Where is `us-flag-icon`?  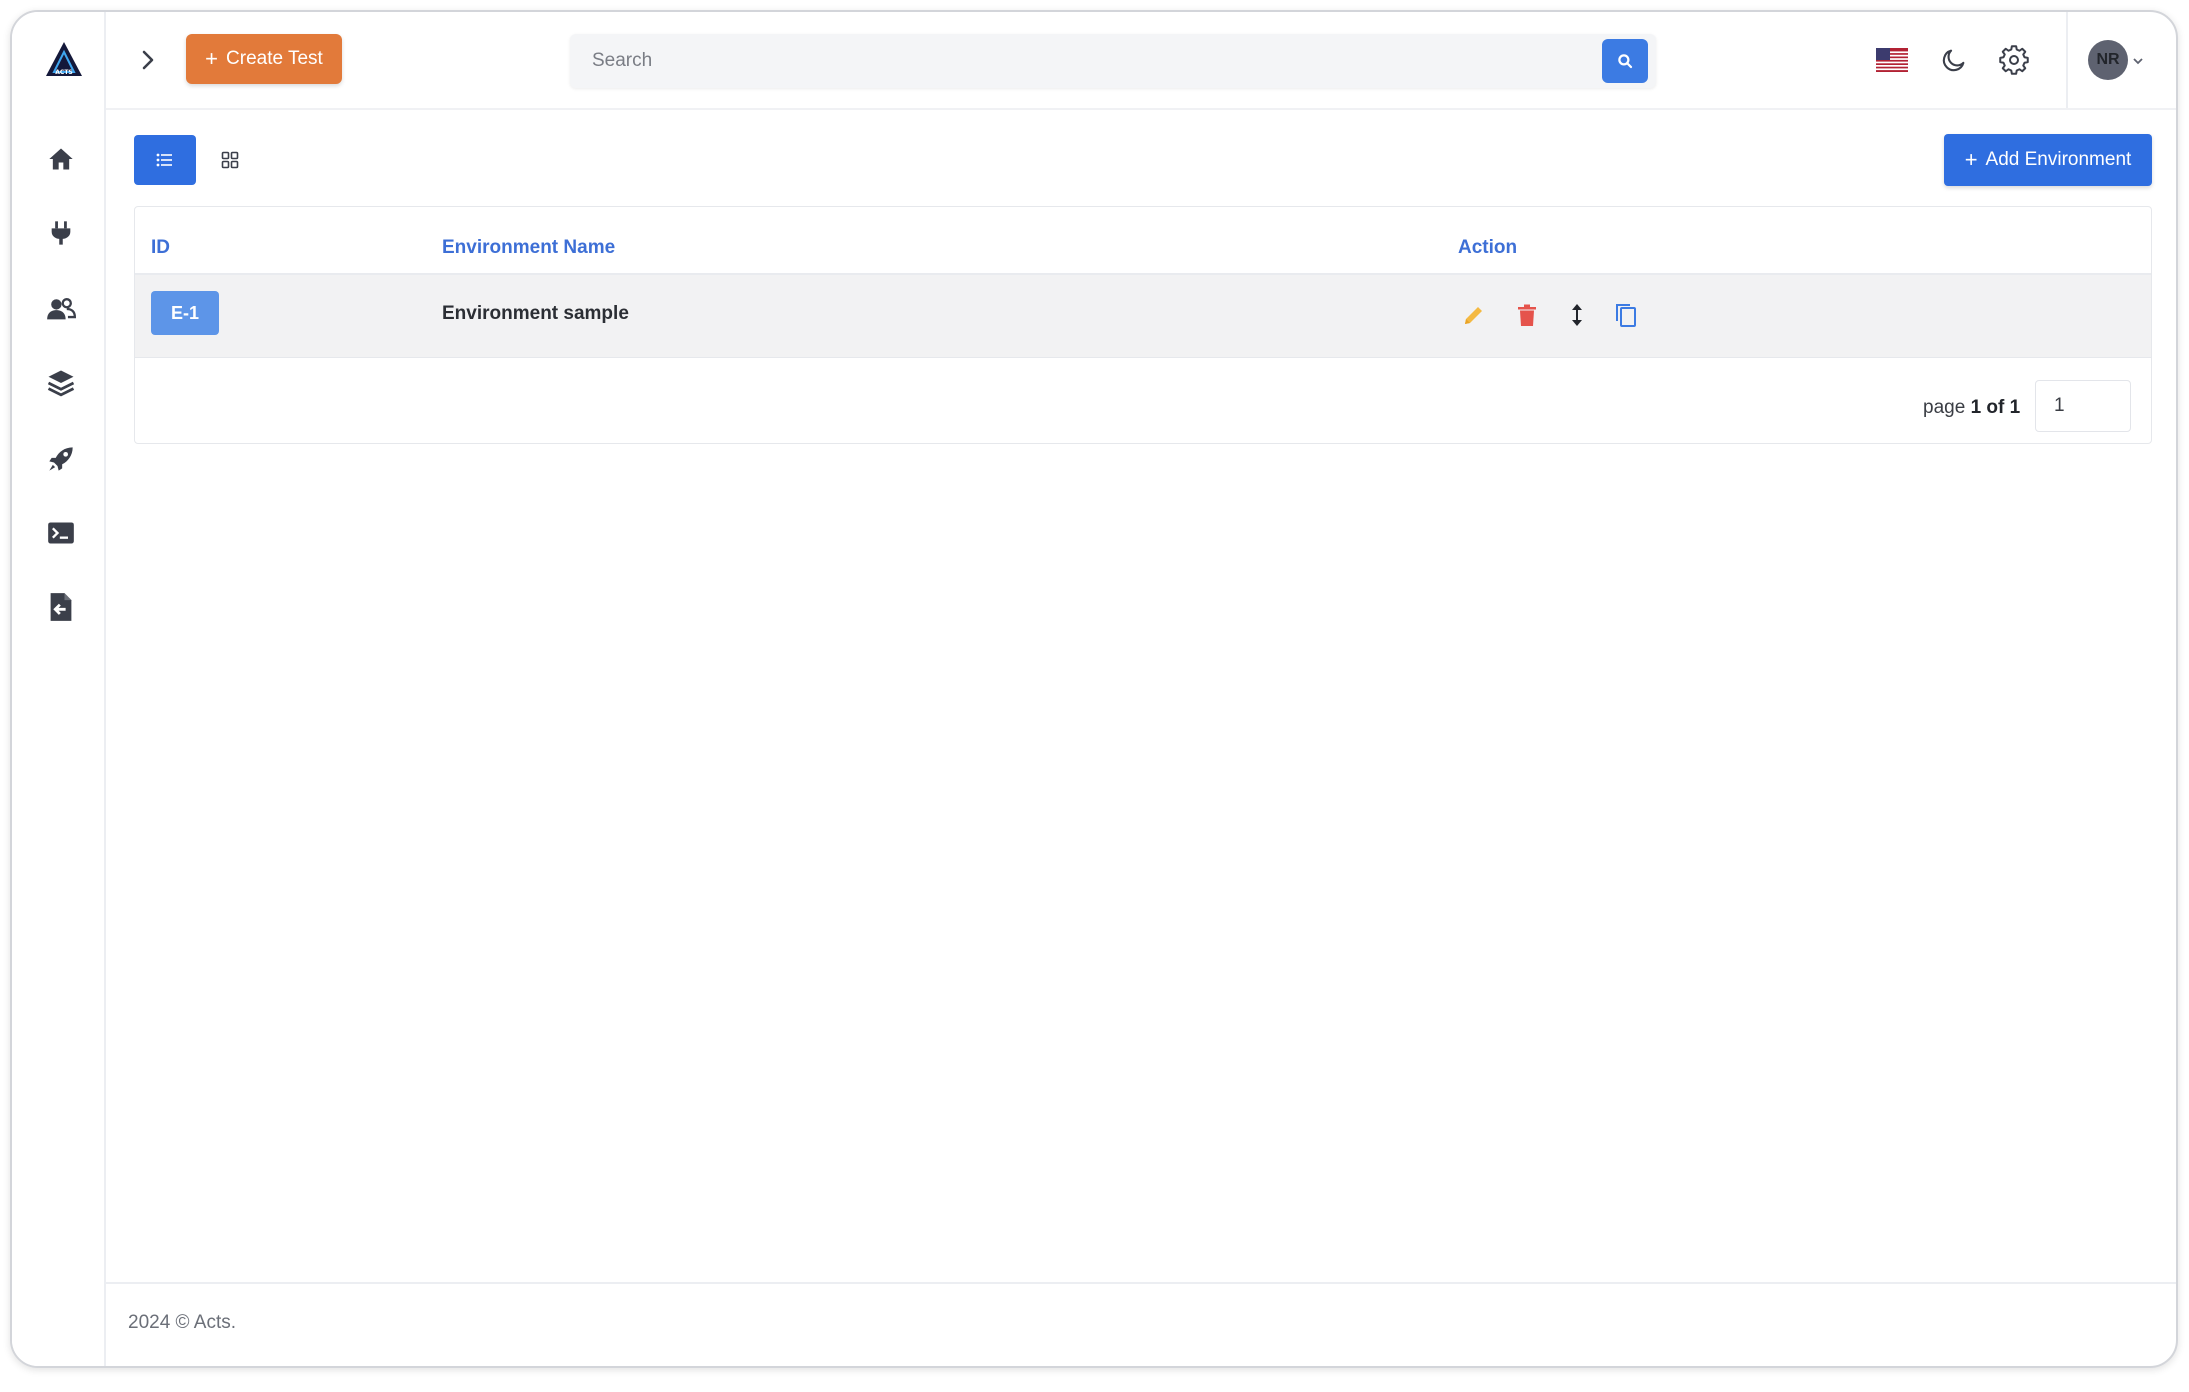 us-flag-icon is located at coordinates (1892, 60).